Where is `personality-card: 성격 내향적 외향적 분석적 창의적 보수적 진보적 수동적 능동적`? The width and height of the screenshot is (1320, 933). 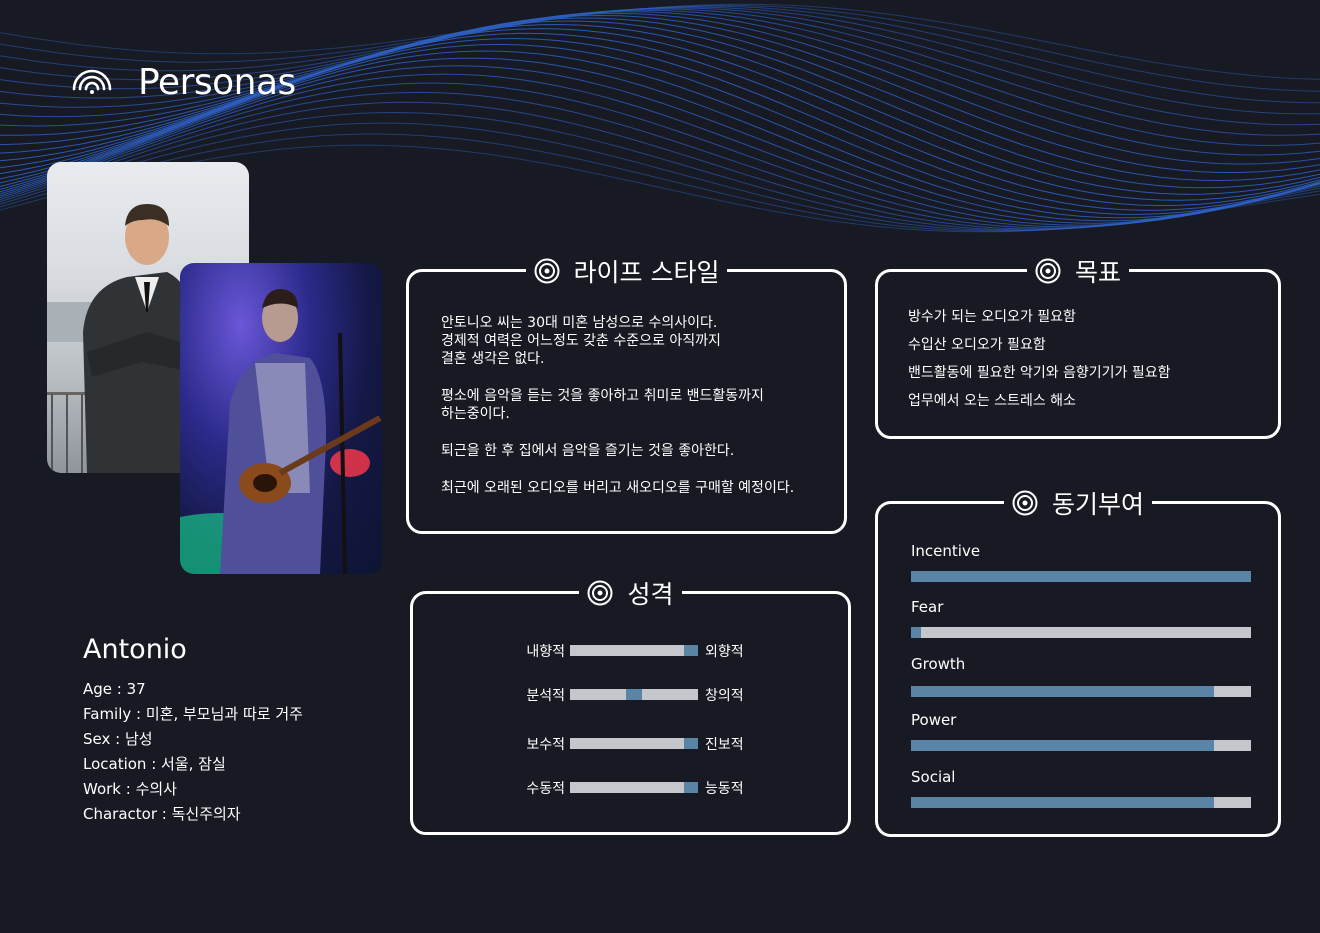
personality-card: 성격 내향적 외향적 분석적 창의적 보수적 진보적 수동적 능동적 is located at coordinates (632, 705).